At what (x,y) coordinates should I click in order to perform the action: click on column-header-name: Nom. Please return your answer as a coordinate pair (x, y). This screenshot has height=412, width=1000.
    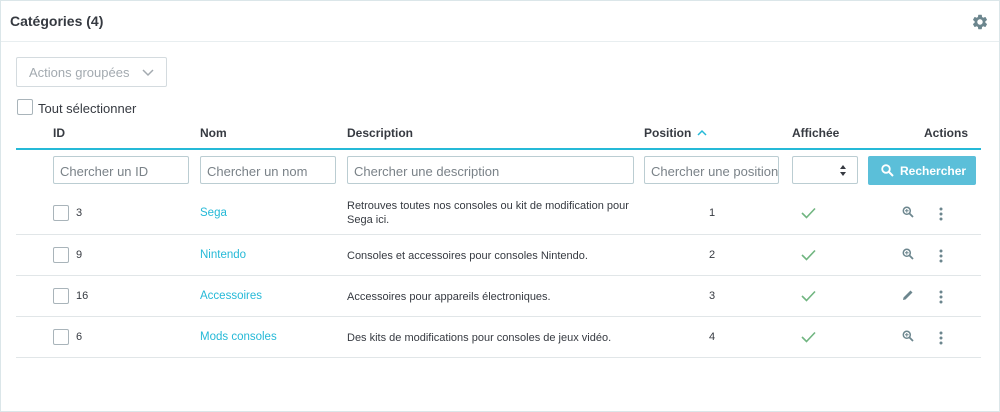
    Looking at the image, I should click on (213, 133).